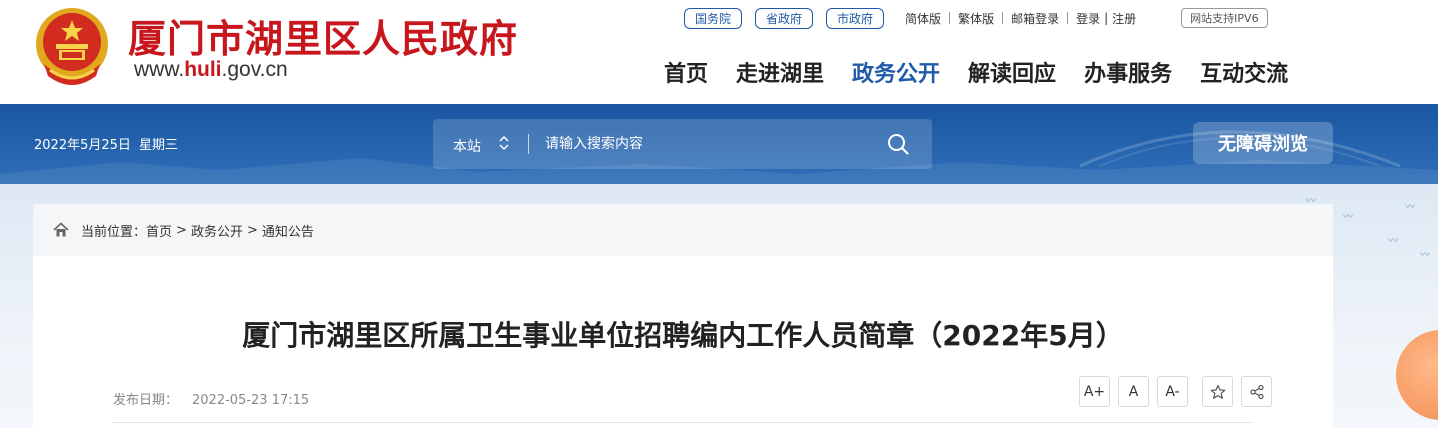 The image size is (1438, 428). Describe the element at coordinates (1172, 391) in the screenshot. I see `font-decrease-button: A-` at that location.